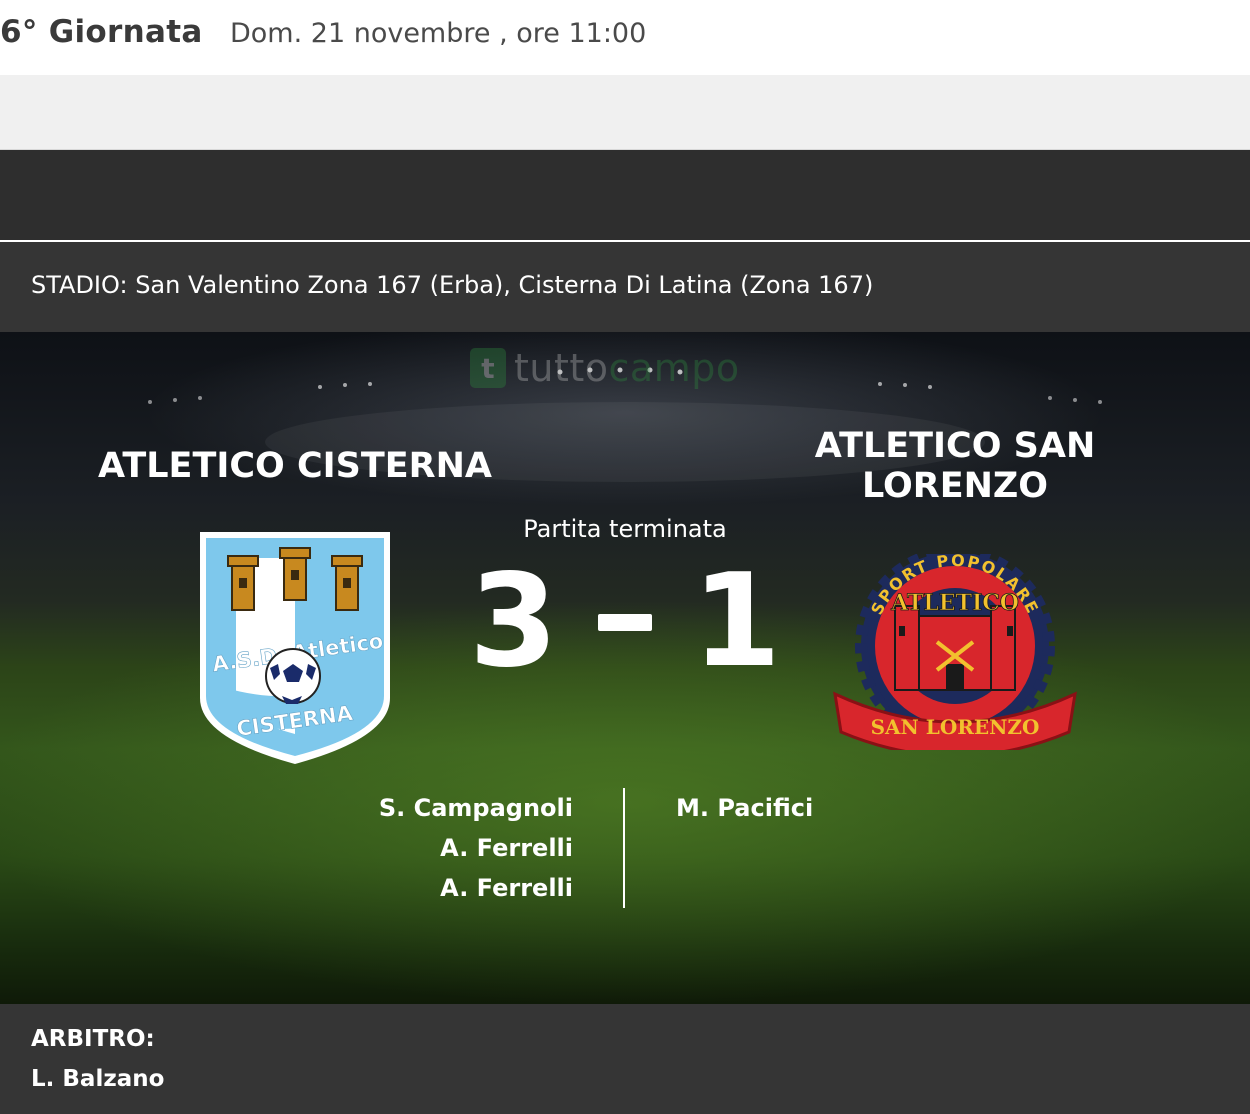 This screenshot has height=1114, width=1250. I want to click on match-header: 6° Giornata Dom. 21 novembre , ore 11:00, so click(625, 37).